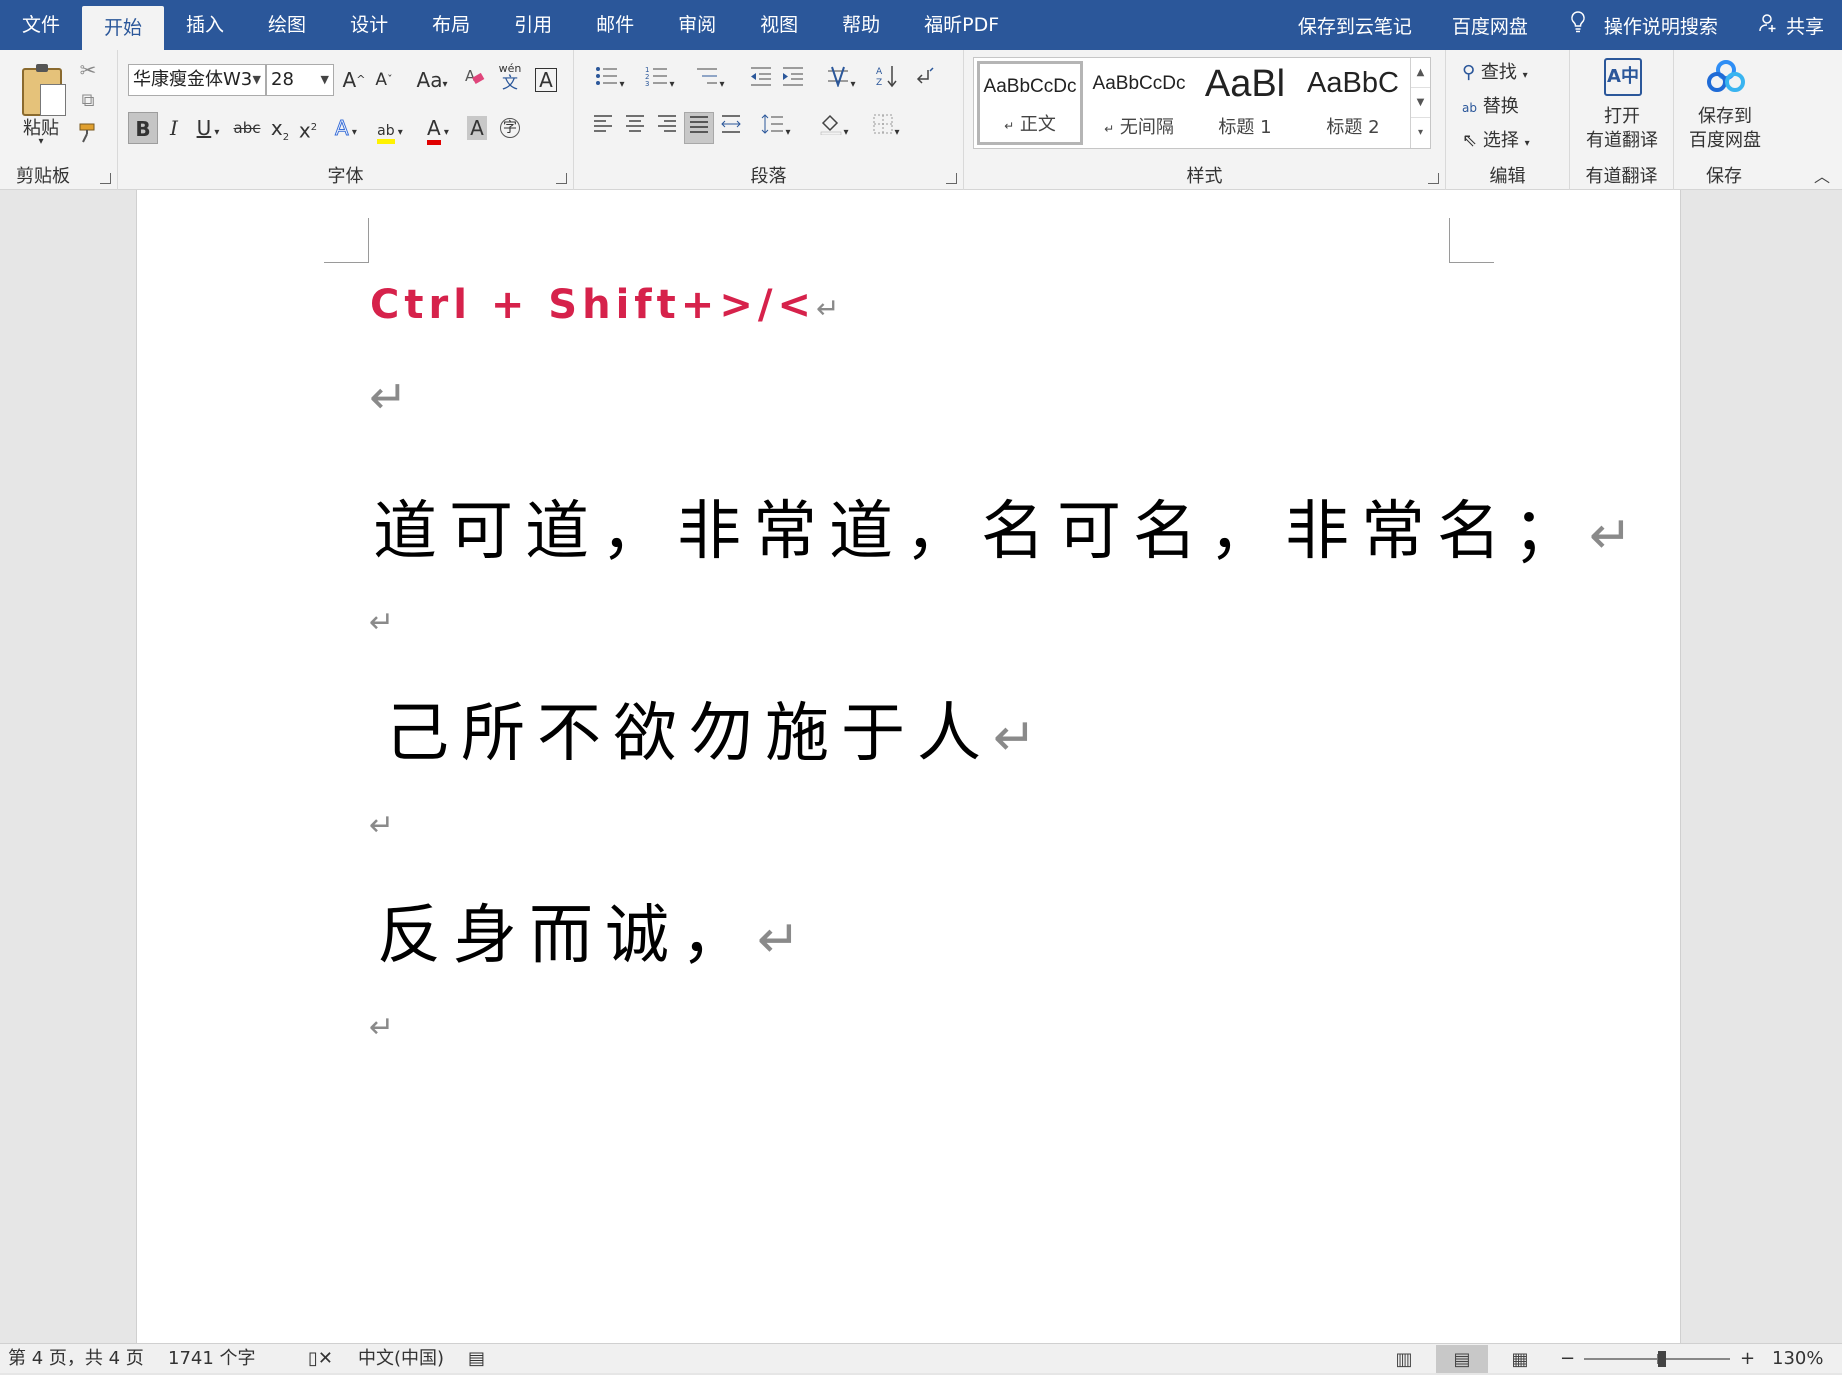 The image size is (1842, 1375). I want to click on font-color-button: A ▾, so click(438, 128).